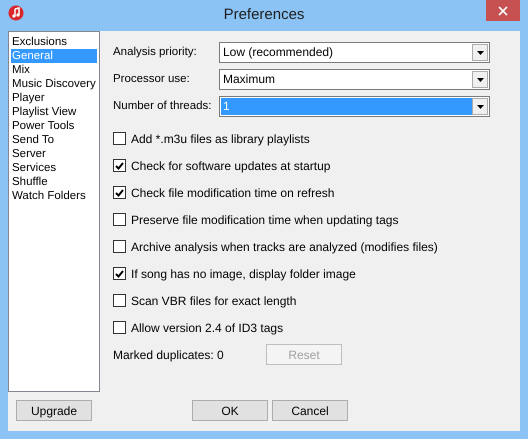  I want to click on upgrade-button: Upgrade, so click(54, 410).